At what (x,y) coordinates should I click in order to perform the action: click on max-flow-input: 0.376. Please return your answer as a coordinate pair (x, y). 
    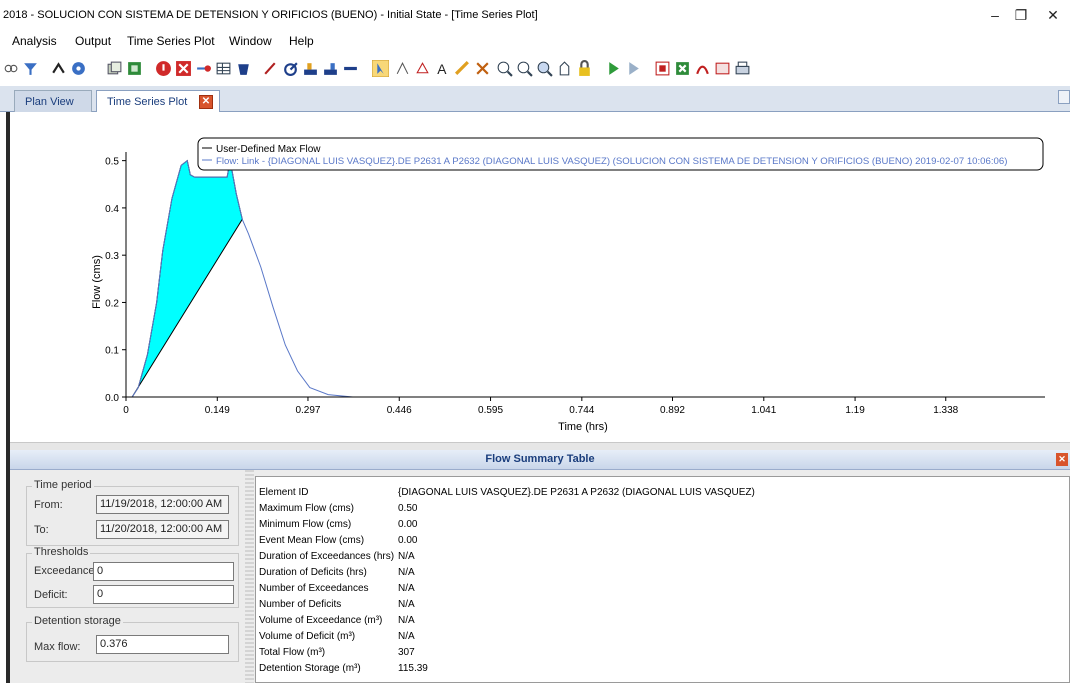
    Looking at the image, I should click on (162, 644).